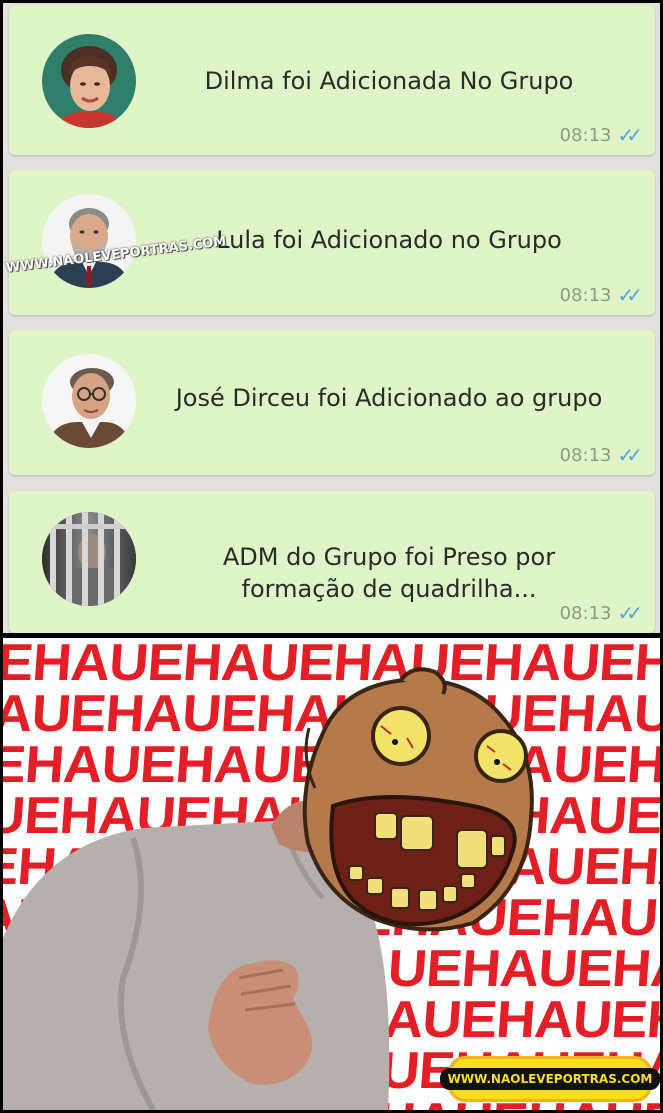 This screenshot has height=1113, width=663. What do you see at coordinates (389, 398) in the screenshot?
I see `message-text: José Dirceu foi Adicionado ao grupo` at bounding box center [389, 398].